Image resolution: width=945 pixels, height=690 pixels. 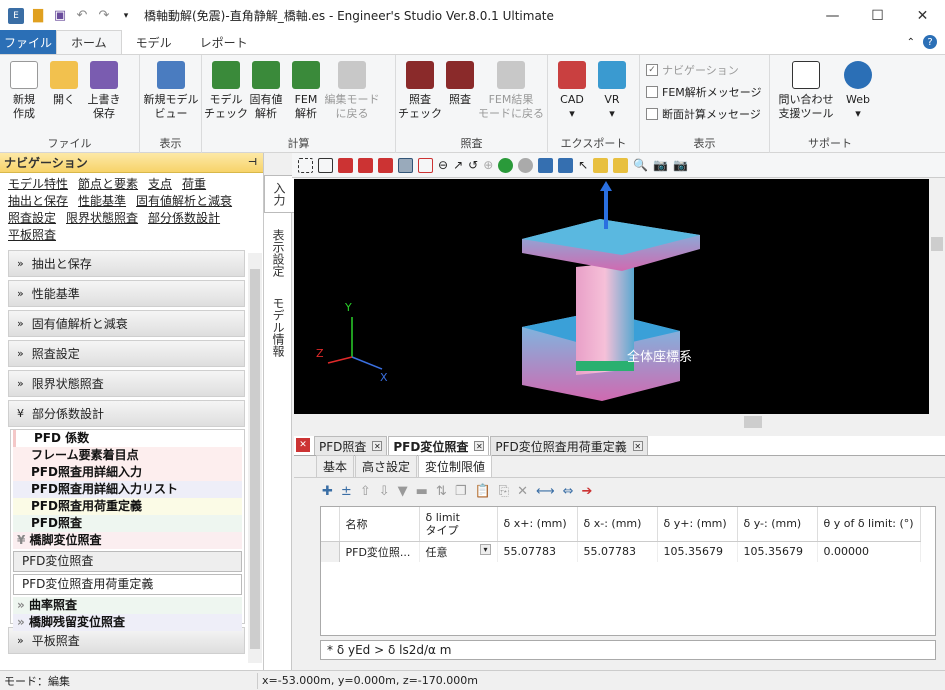 What do you see at coordinates (441, 491) in the screenshot?
I see `sort-icon: ⇅` at bounding box center [441, 491].